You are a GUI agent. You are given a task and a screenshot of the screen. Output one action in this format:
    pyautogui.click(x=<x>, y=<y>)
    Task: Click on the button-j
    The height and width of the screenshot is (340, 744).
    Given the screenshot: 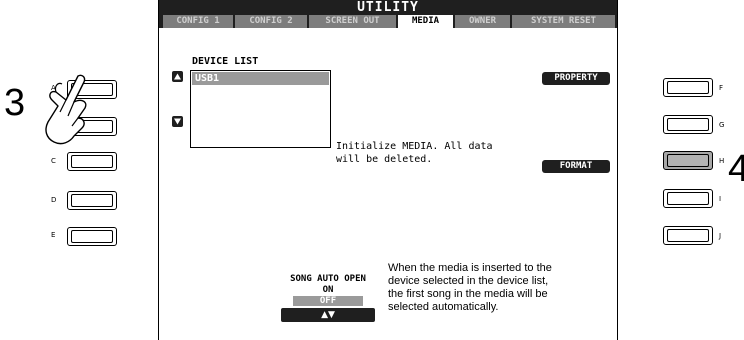 What is the action you would take?
    pyautogui.click(x=688, y=235)
    